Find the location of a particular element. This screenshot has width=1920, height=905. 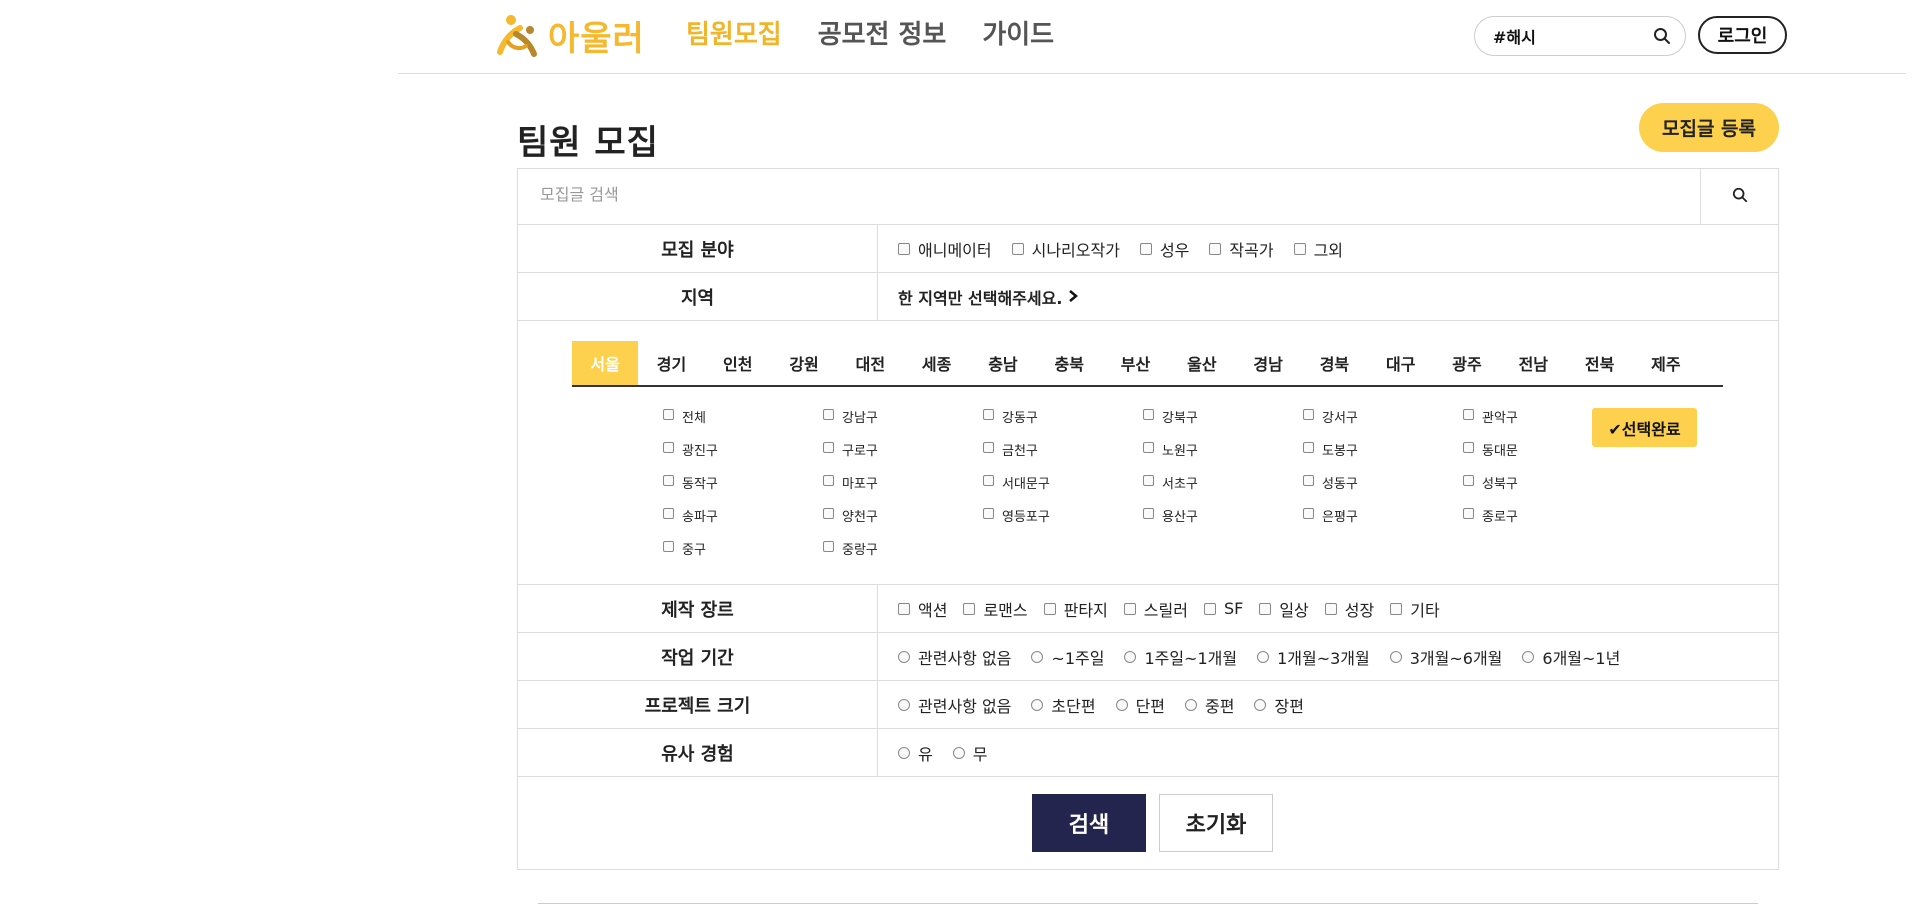

field-option: 그외 is located at coordinates (1318, 249).